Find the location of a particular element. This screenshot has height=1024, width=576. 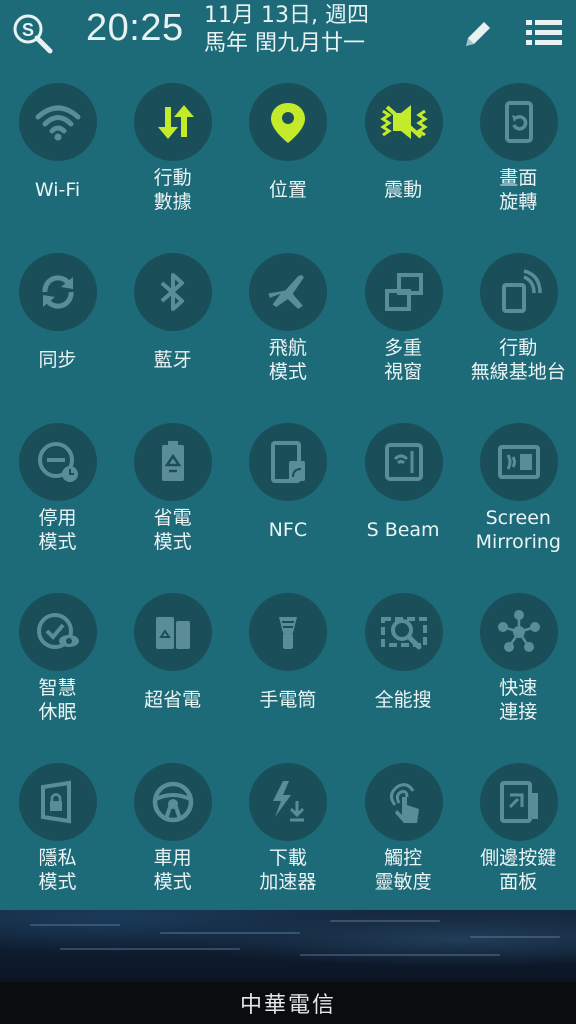

tile-screen-mirroring: Screen Mirroring is located at coordinates (518, 493).